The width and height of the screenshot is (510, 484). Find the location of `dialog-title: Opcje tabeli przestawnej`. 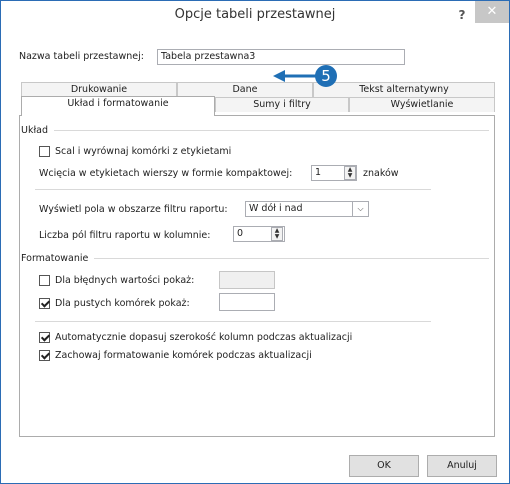

dialog-title: Opcje tabeli przestawnej is located at coordinates (255, 14).